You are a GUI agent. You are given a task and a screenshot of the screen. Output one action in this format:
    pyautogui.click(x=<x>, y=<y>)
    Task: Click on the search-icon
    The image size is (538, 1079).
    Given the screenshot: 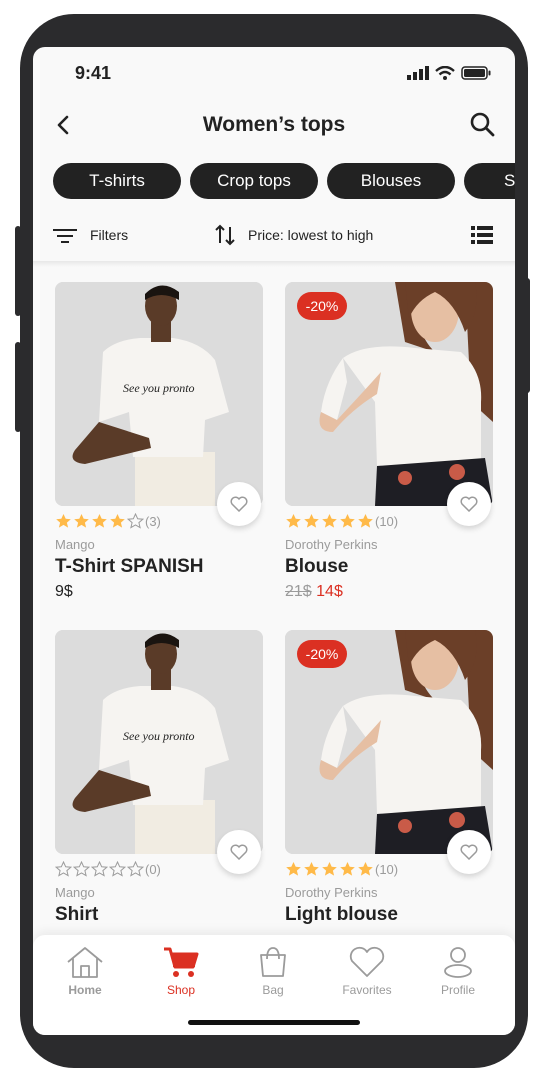 What is the action you would take?
    pyautogui.click(x=483, y=125)
    